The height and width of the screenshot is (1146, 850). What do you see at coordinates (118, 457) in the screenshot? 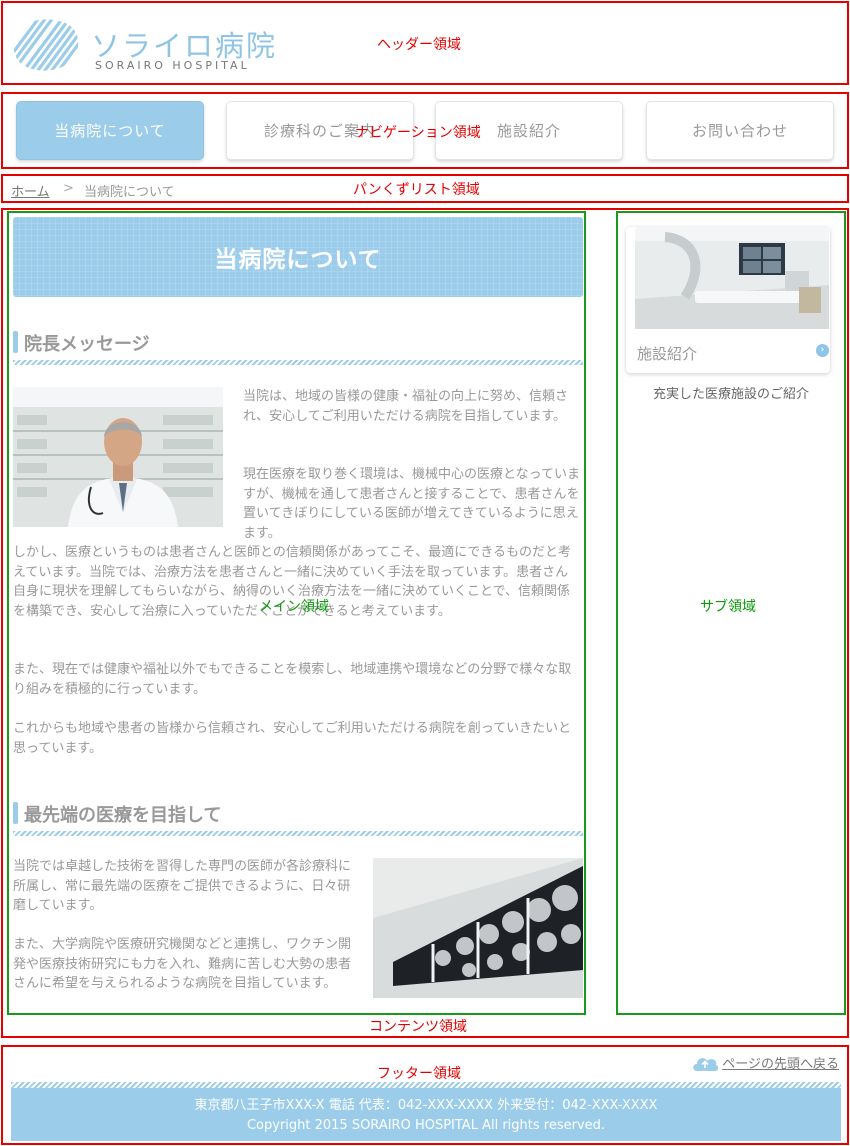
I see `director-photo` at bounding box center [118, 457].